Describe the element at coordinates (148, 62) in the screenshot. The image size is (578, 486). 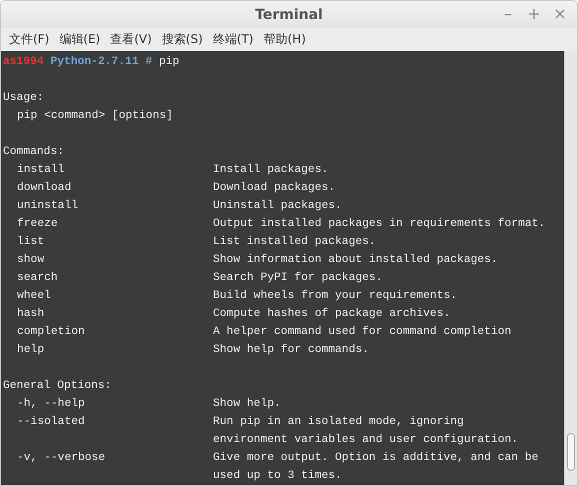
I see `prompt-symbol: #` at that location.